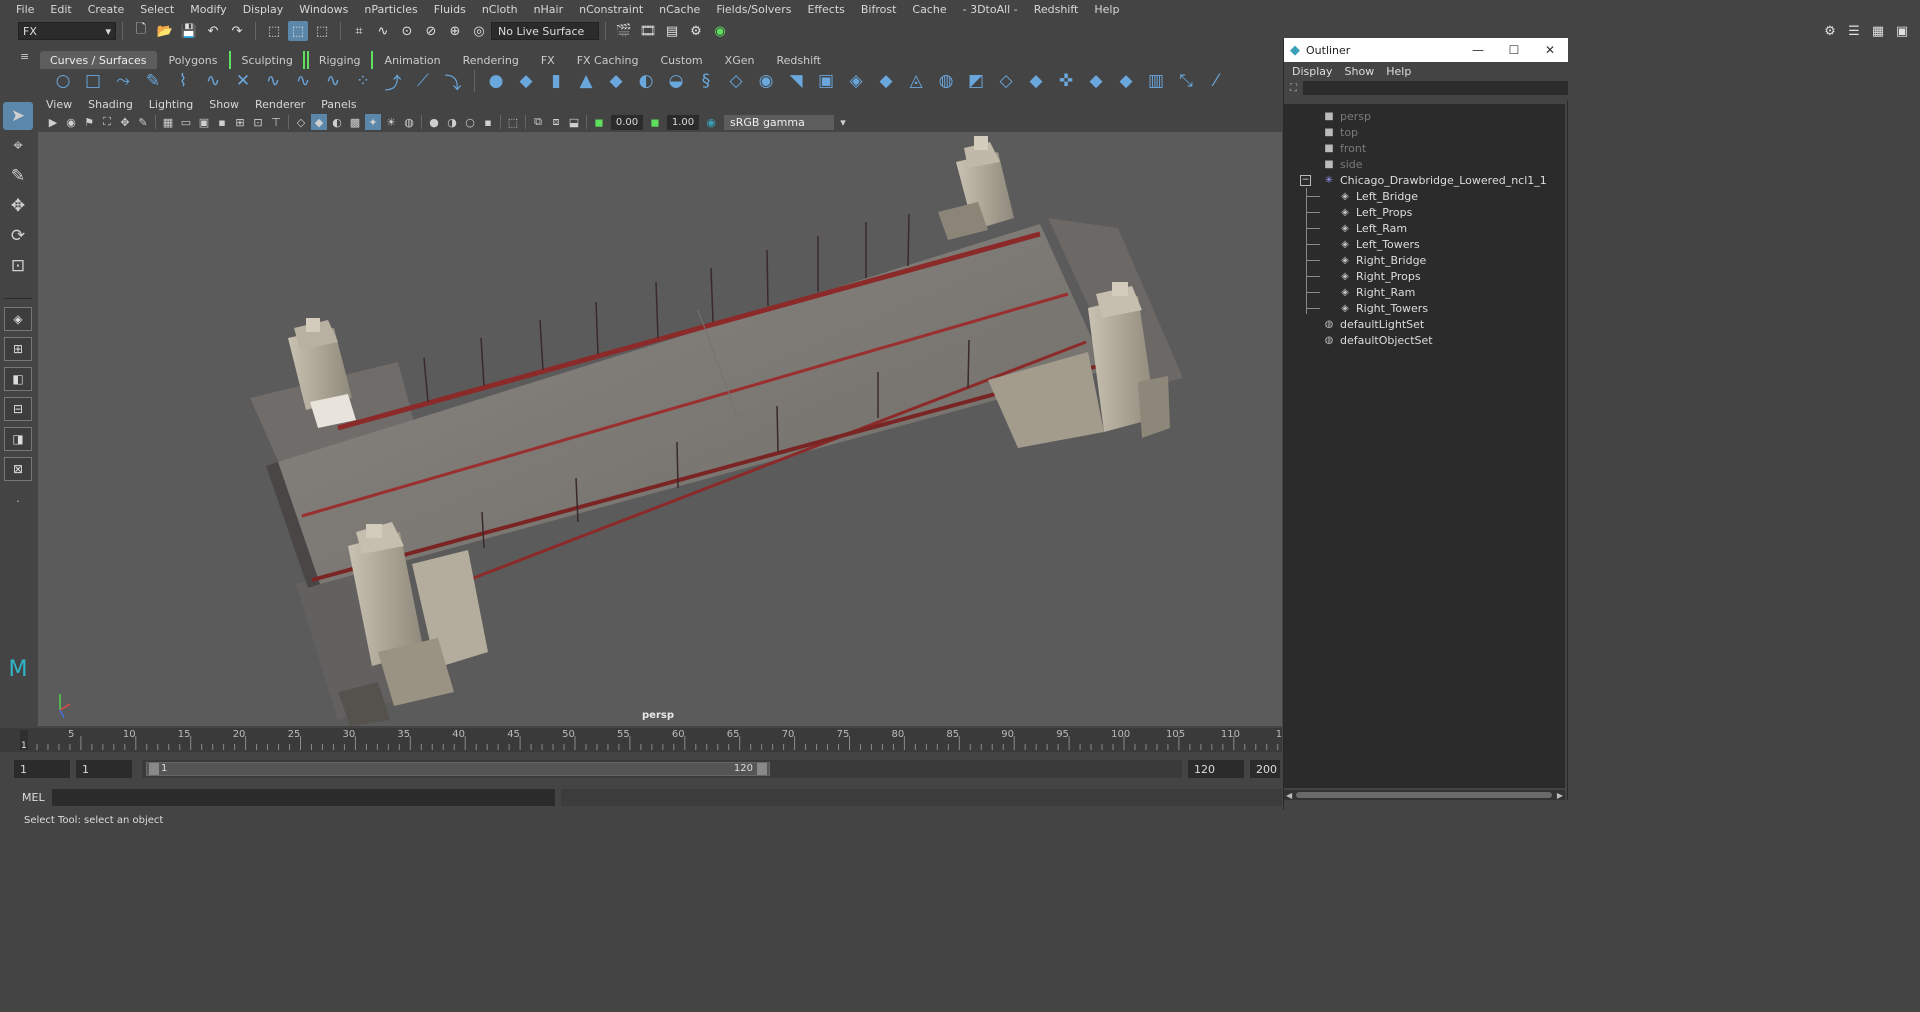 Image resolution: width=1920 pixels, height=1012 pixels. I want to click on xray-active-icon: ⧈, so click(556, 122).